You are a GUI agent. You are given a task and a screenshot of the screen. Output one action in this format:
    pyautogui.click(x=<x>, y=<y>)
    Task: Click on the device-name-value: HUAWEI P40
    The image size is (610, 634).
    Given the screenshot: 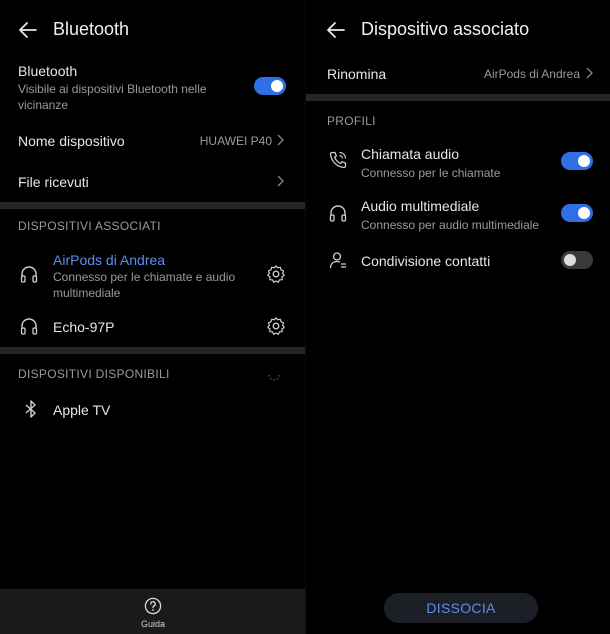 What is the action you would take?
    pyautogui.click(x=235, y=141)
    